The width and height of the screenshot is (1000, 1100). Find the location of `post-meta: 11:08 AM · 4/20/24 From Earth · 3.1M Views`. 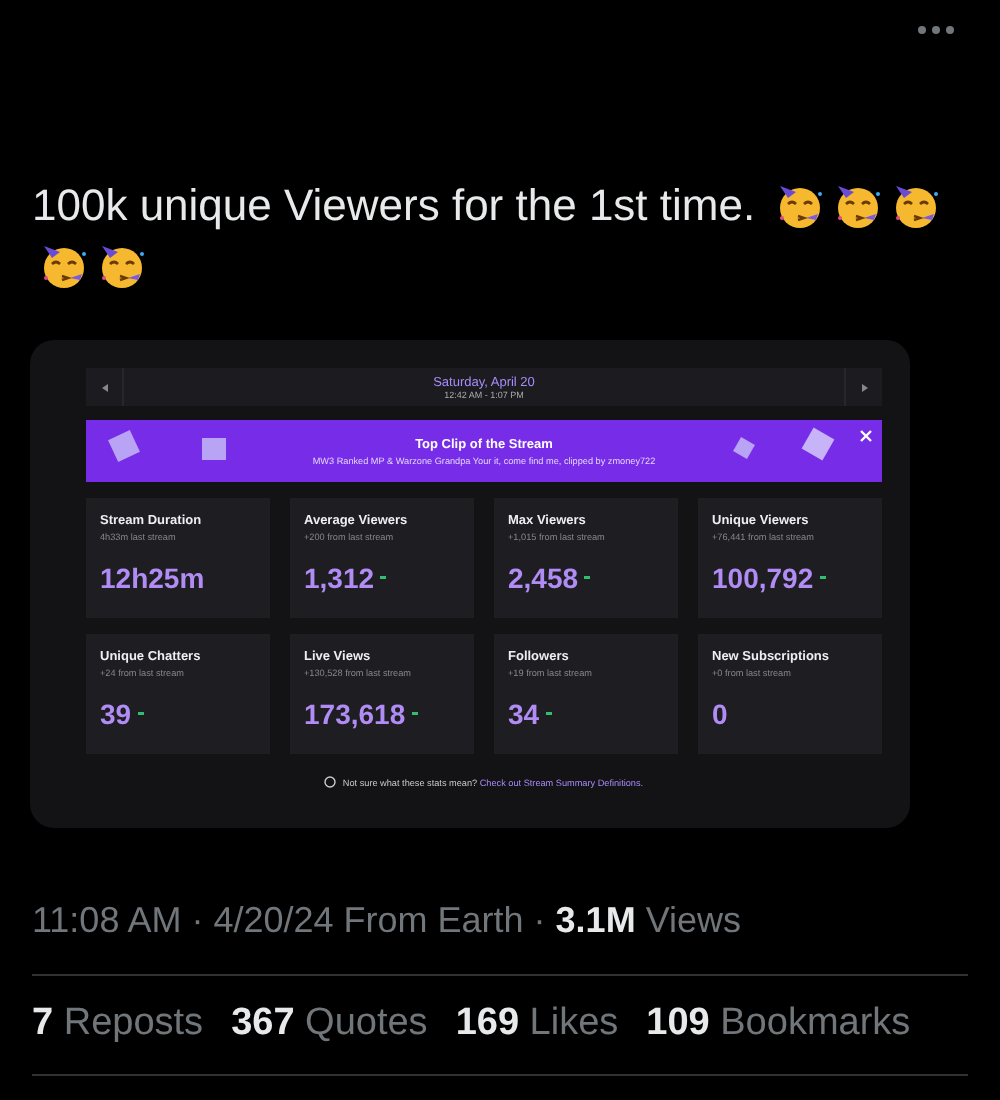

post-meta: 11:08 AM · 4/20/24 From Earth · 3.1M Views is located at coordinates (500, 938).